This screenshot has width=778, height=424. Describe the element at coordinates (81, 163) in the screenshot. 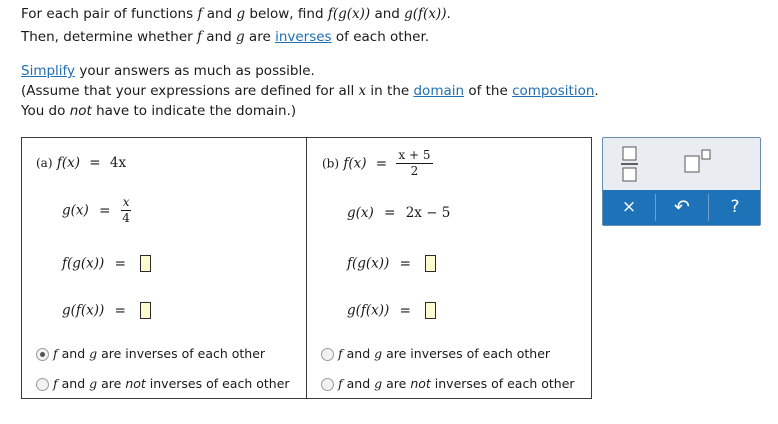

I see `part-a-f-definition: (a) f(x) = 4x` at that location.